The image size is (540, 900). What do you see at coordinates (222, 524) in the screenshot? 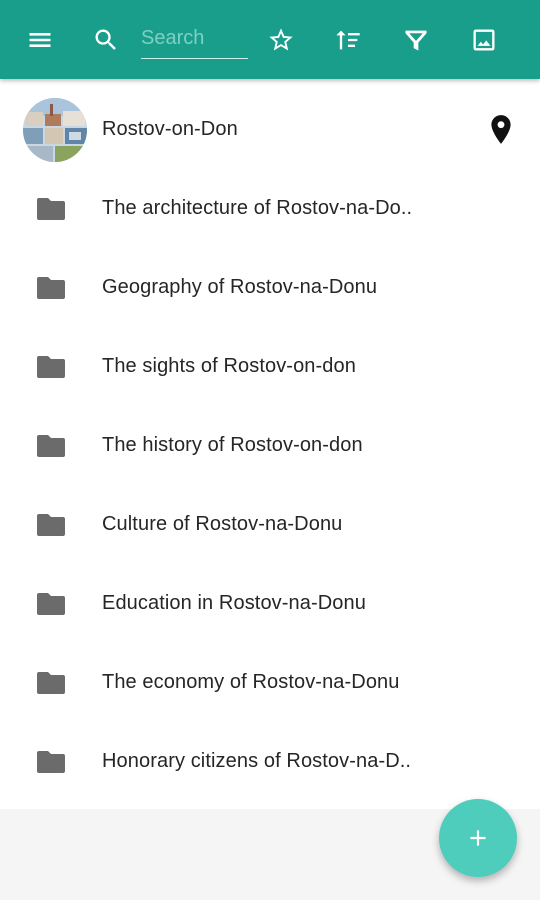
I see `list-item-label: Culture of Rostov-na-Donu` at bounding box center [222, 524].